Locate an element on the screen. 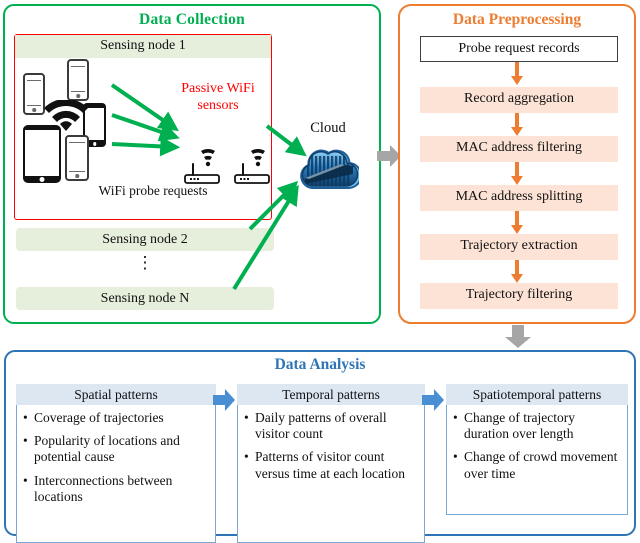 This screenshot has width=640, height=543. preprocessing-step-mac-address-filtering: MAC address filtering is located at coordinates (519, 149).